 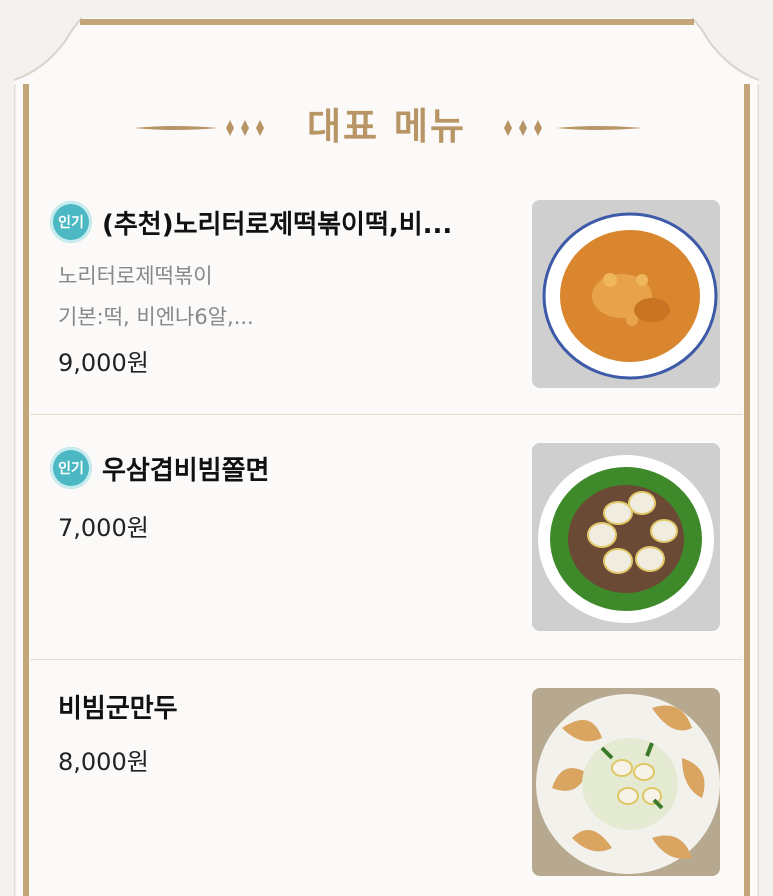 I want to click on title-ornament-right, so click(x=573, y=128).